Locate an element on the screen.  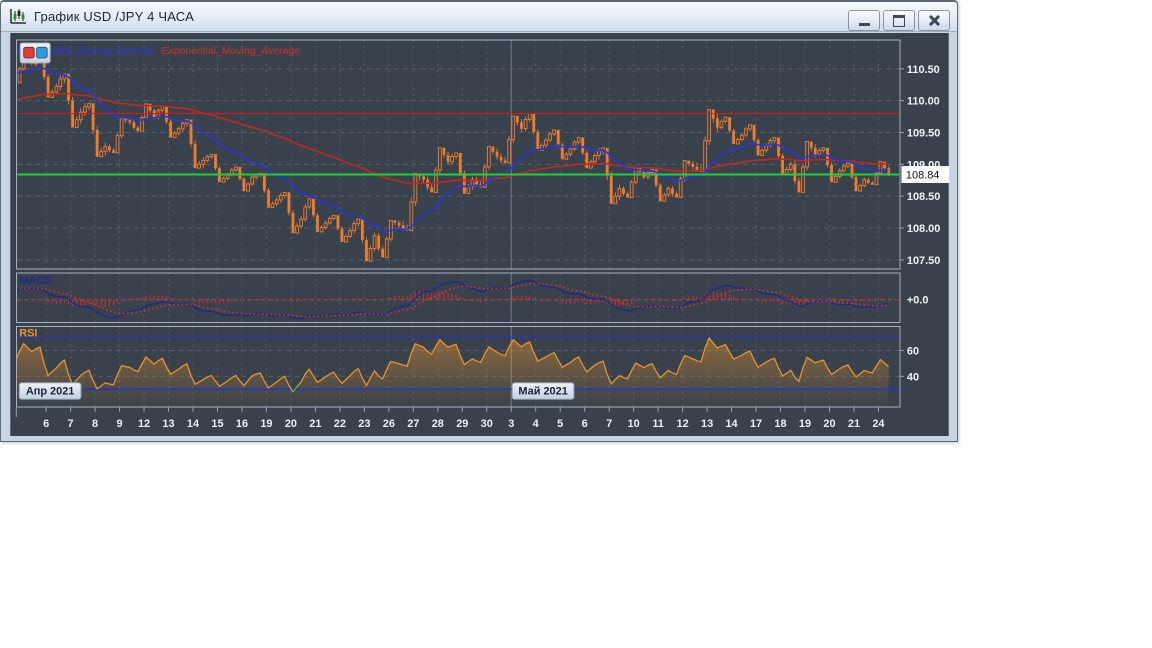
window-controls is located at coordinates (899, 20).